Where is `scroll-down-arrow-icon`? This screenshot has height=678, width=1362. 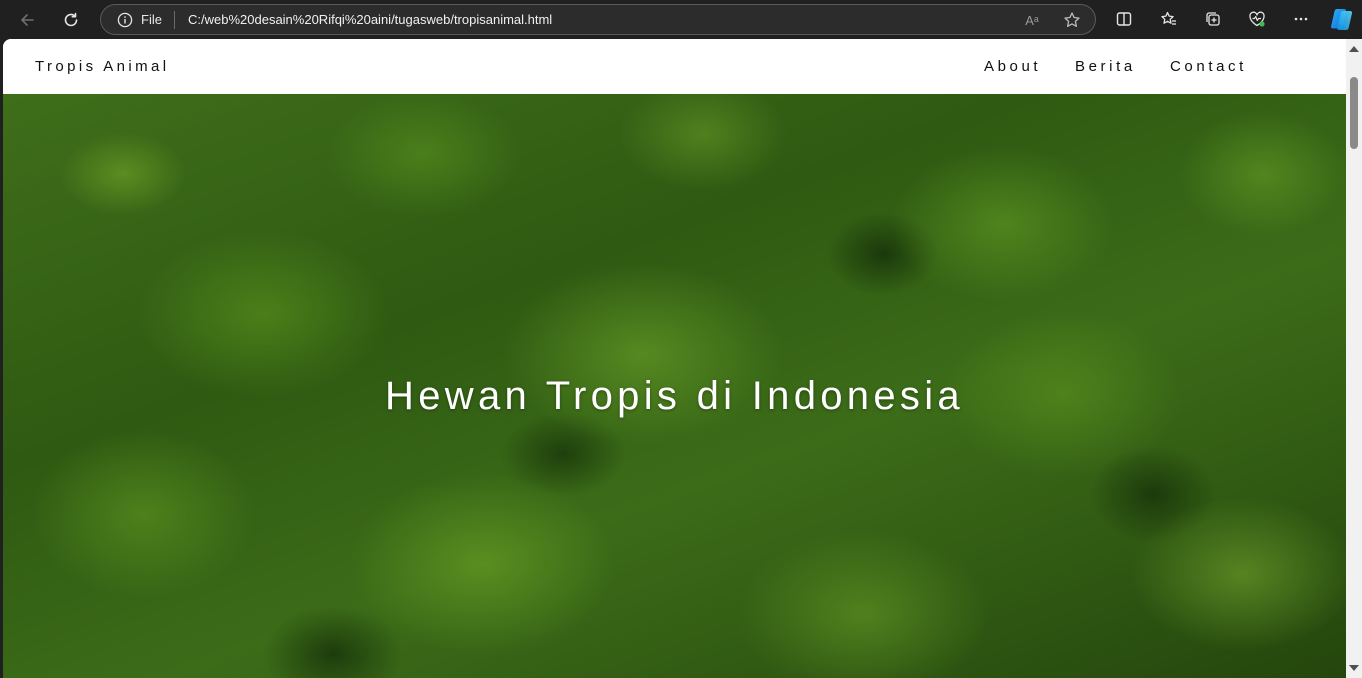
scroll-down-arrow-icon is located at coordinates (1354, 668).